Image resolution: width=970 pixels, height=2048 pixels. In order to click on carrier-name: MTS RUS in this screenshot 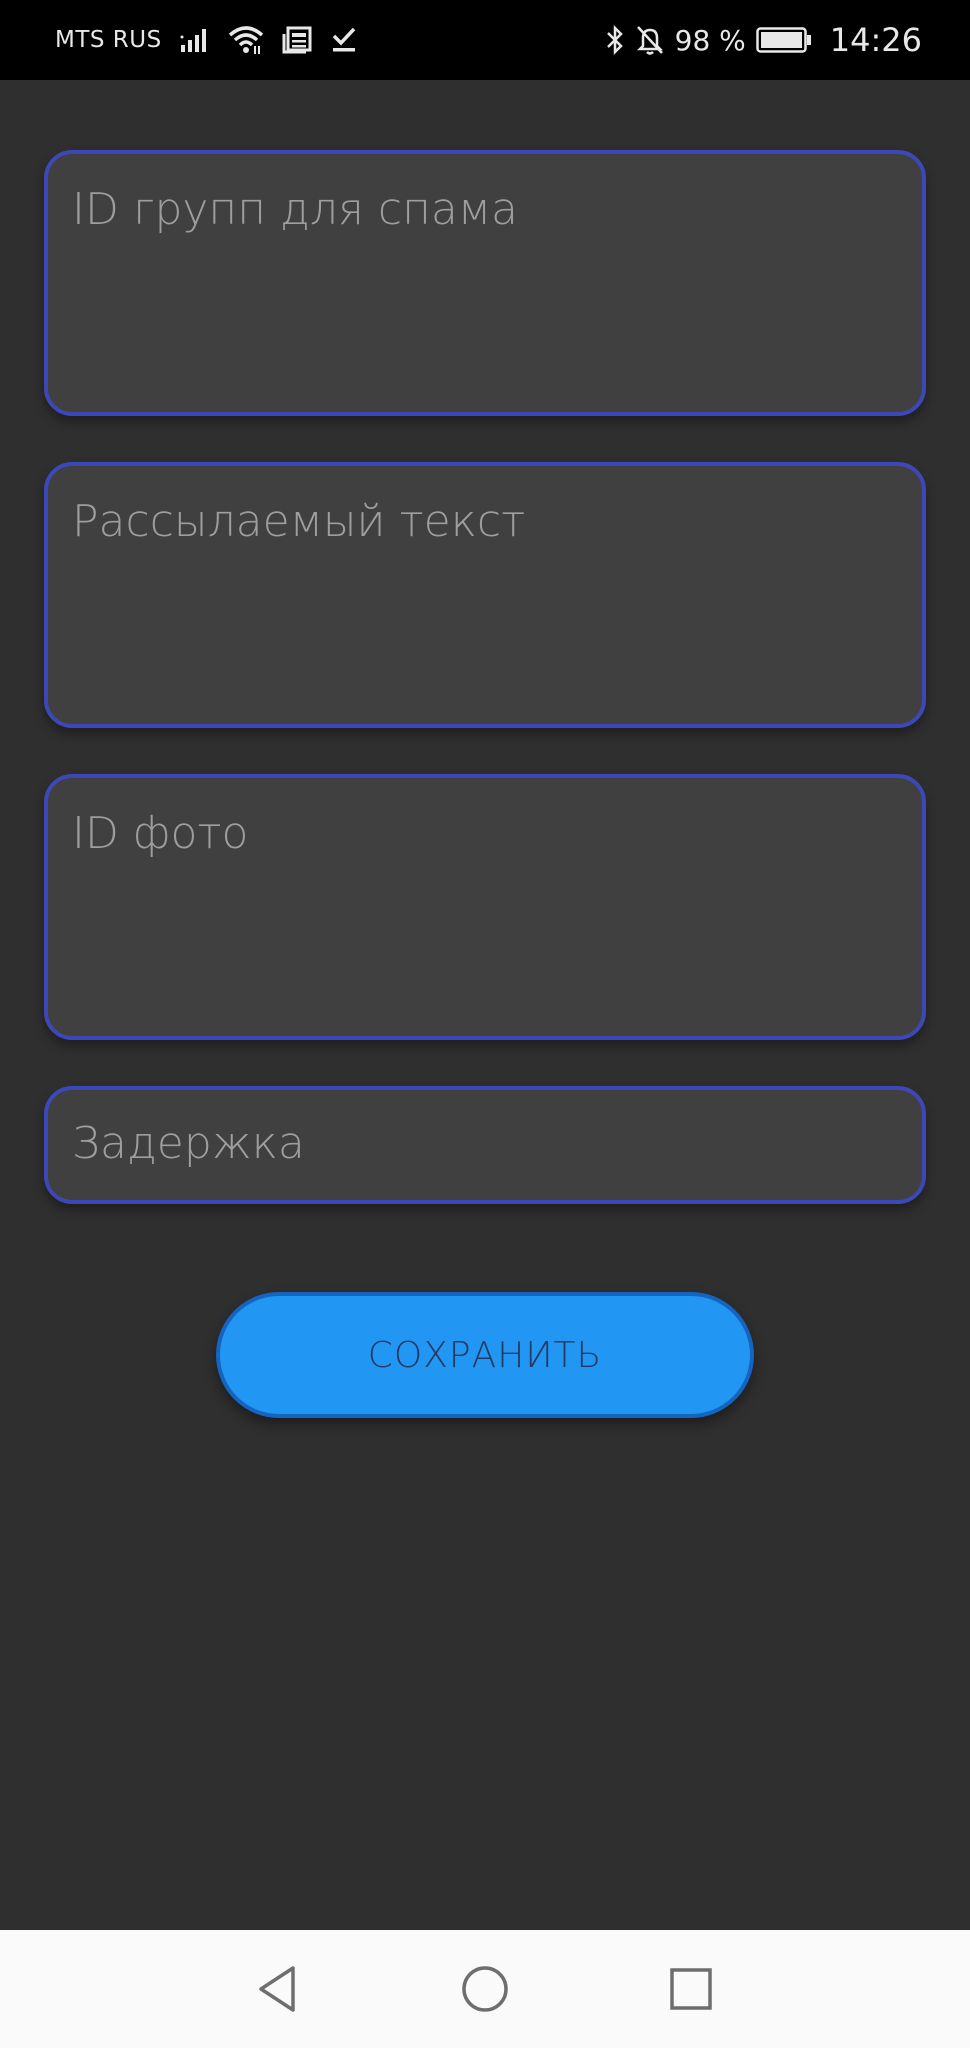, I will do `click(108, 40)`.